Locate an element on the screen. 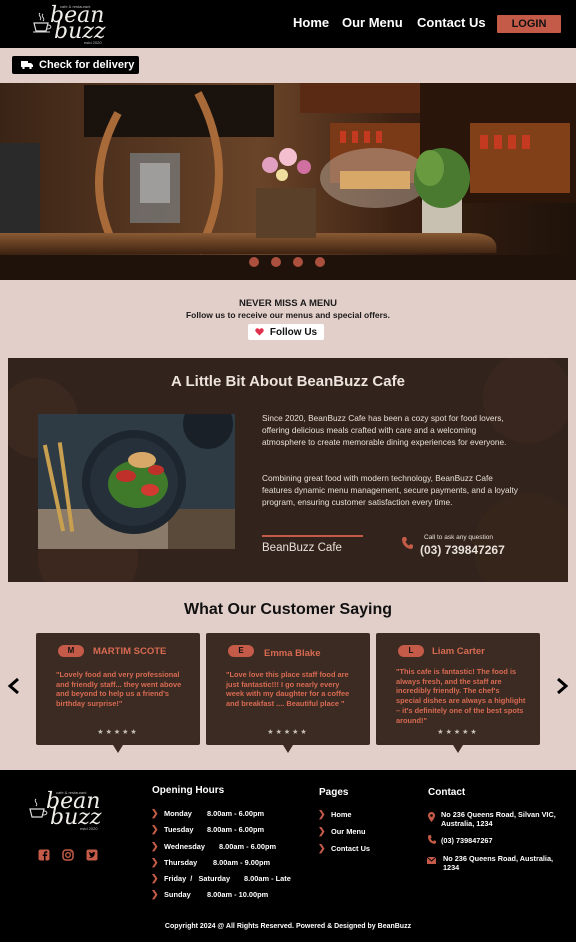 This screenshot has height=942, width=576. hours-row: ❯ Wednesday 8.00am - 6.00pm is located at coordinates (213, 846).